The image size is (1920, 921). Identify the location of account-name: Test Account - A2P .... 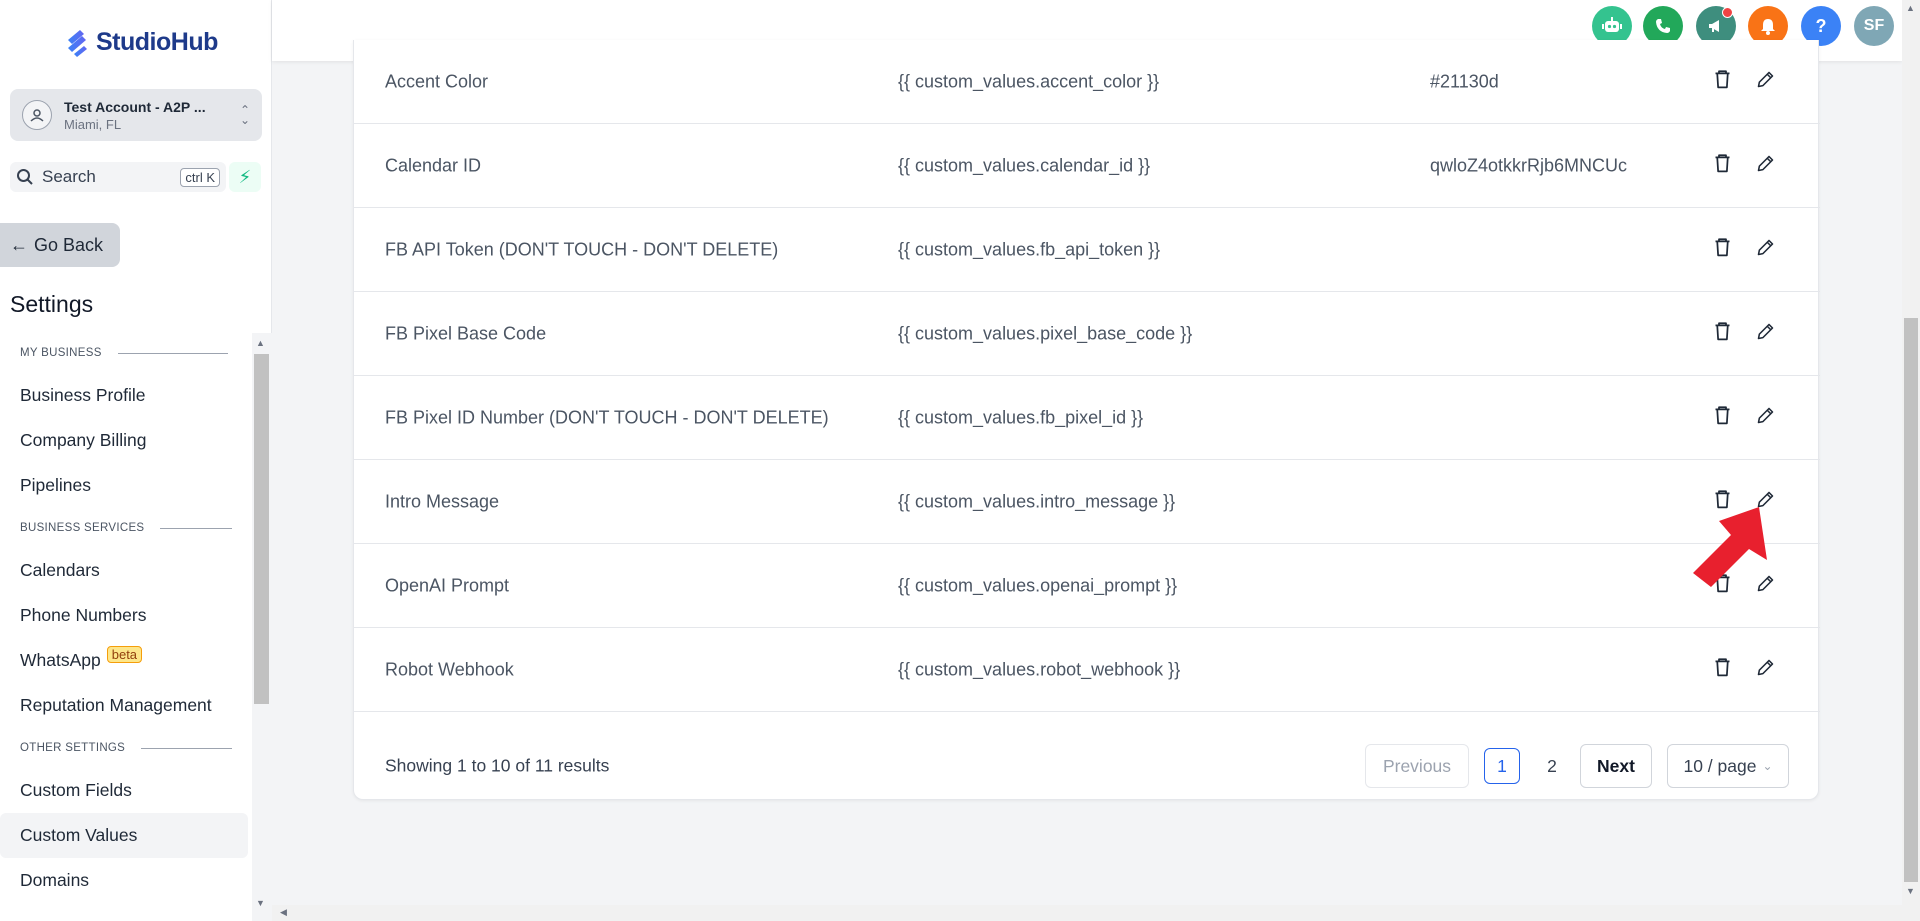
(135, 106).